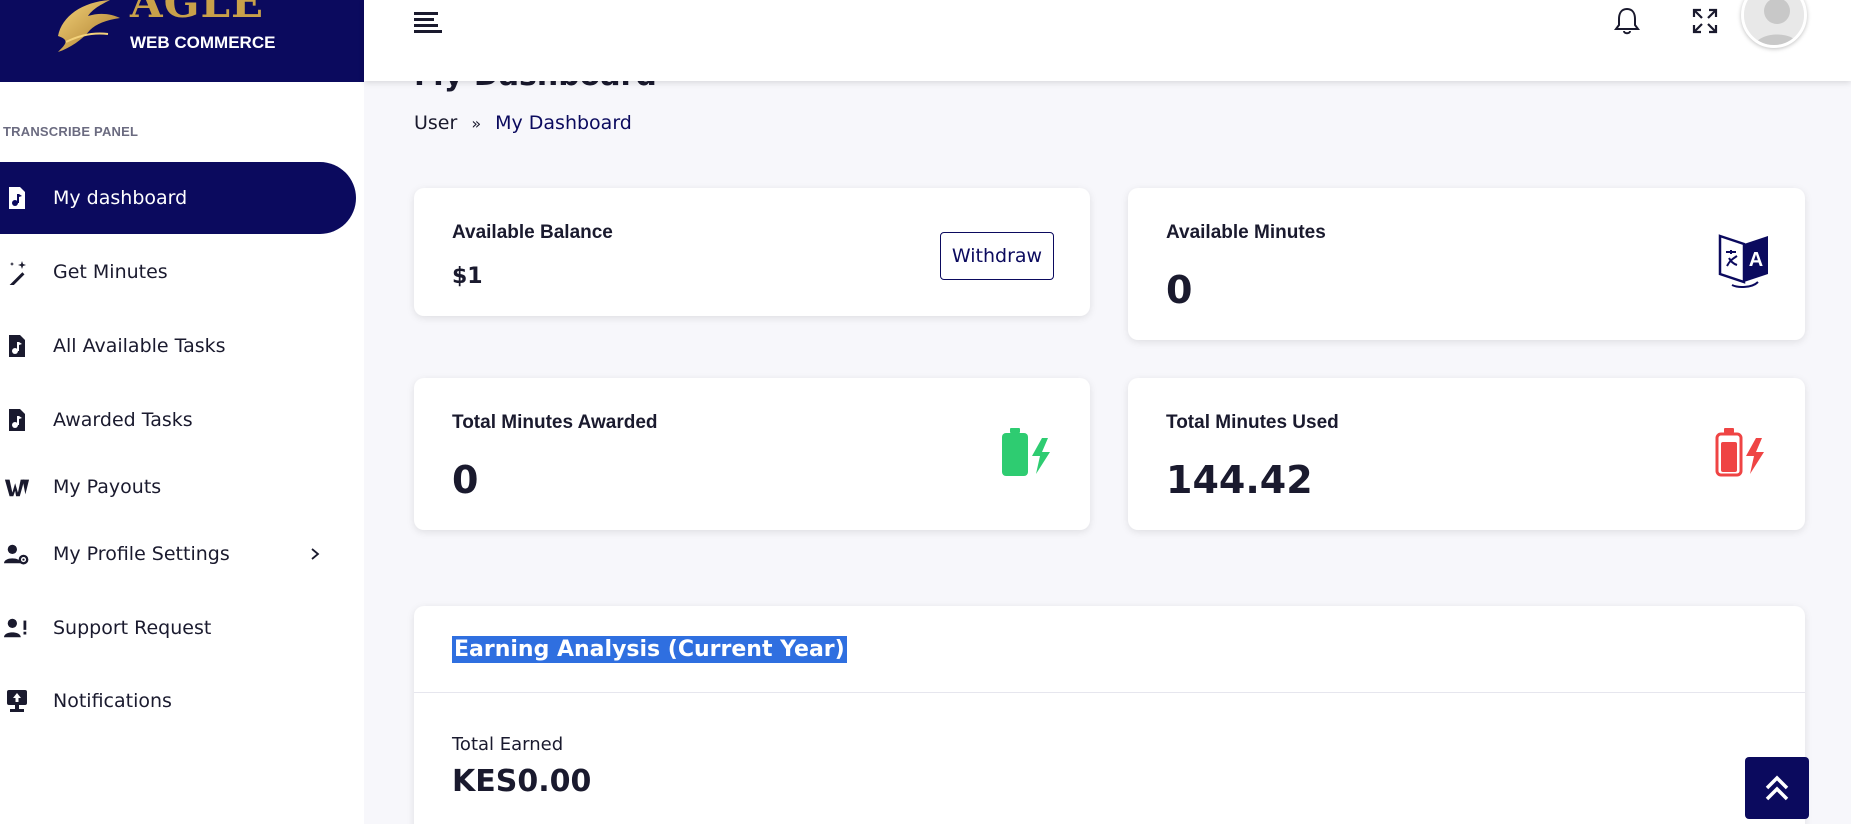 The height and width of the screenshot is (824, 1851). Describe the element at coordinates (120, 198) in the screenshot. I see `sidebar-item-label: My dashboard` at that location.